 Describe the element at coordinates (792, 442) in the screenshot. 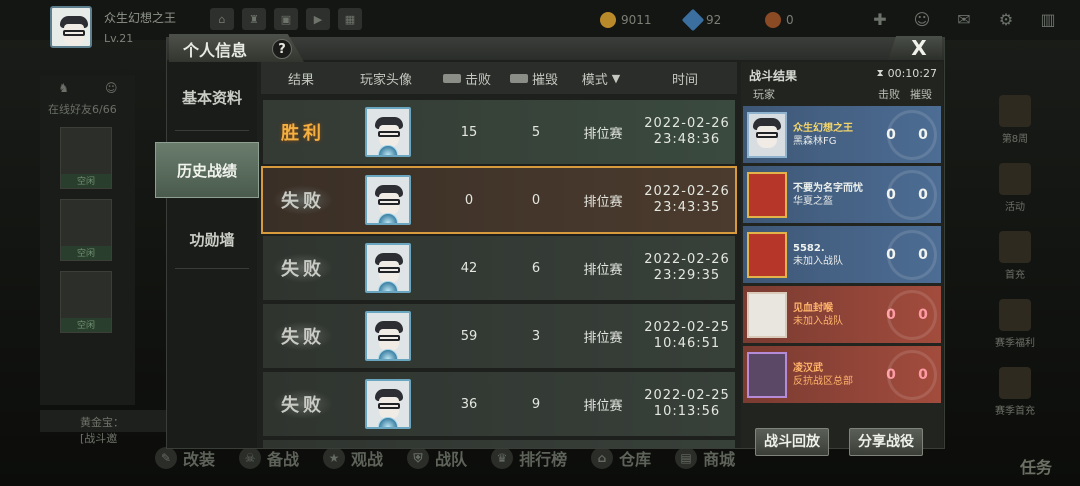

I see `battle-replay-button: 战斗回放` at that location.